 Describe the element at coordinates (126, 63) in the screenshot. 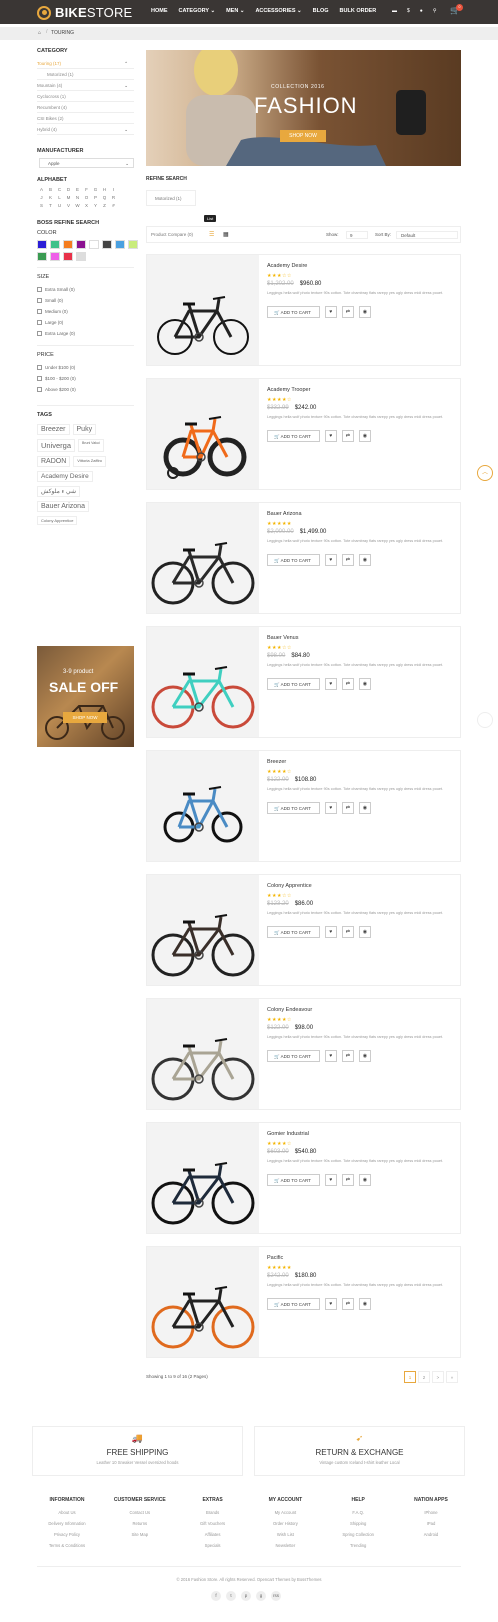

I see `chevron-icon: ⌃` at that location.